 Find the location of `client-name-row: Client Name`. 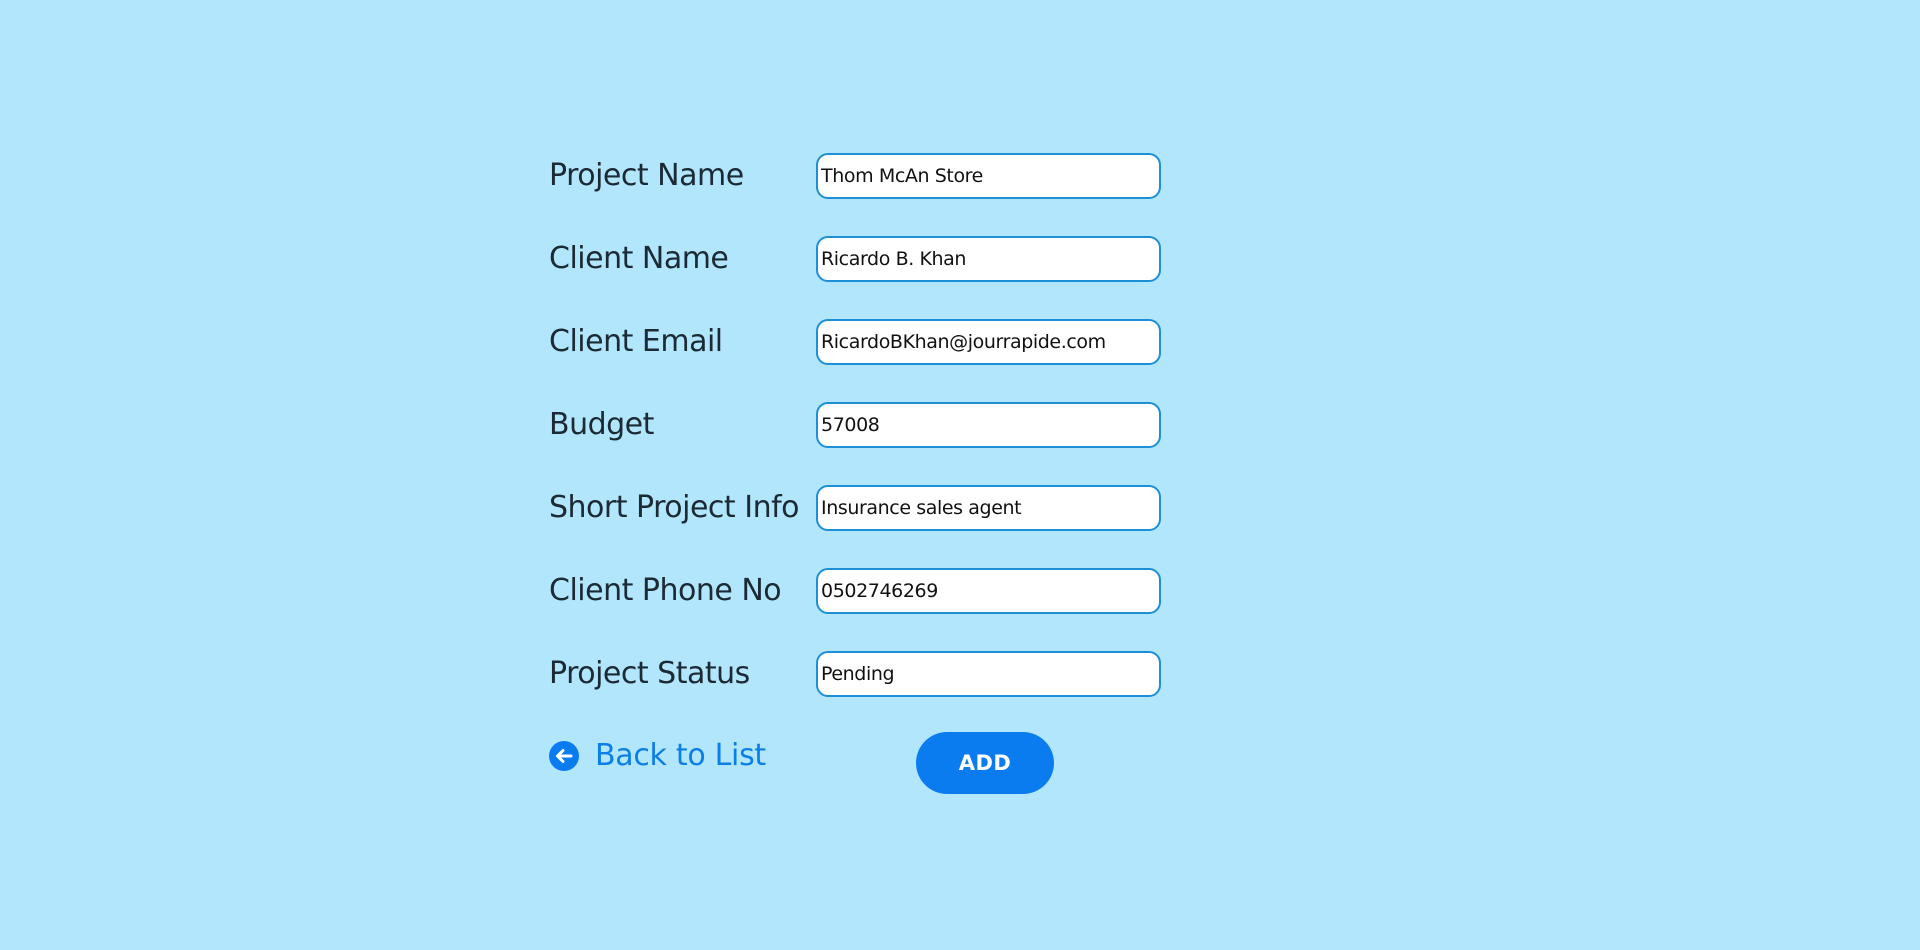

client-name-row: Client Name is located at coordinates (859, 277).